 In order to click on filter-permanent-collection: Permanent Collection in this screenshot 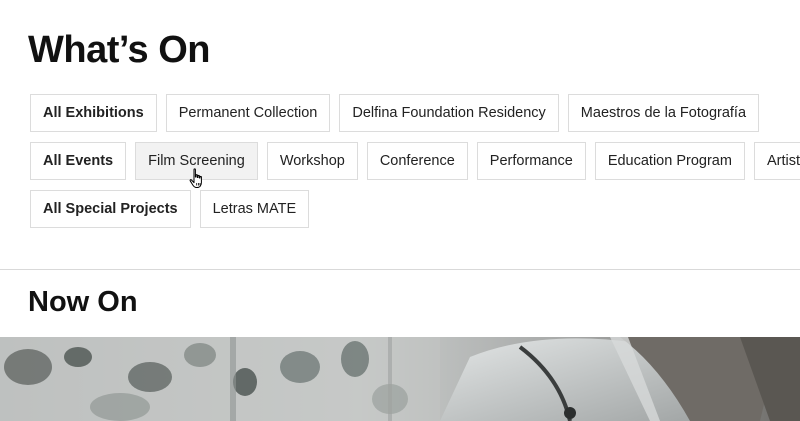, I will do `click(248, 113)`.